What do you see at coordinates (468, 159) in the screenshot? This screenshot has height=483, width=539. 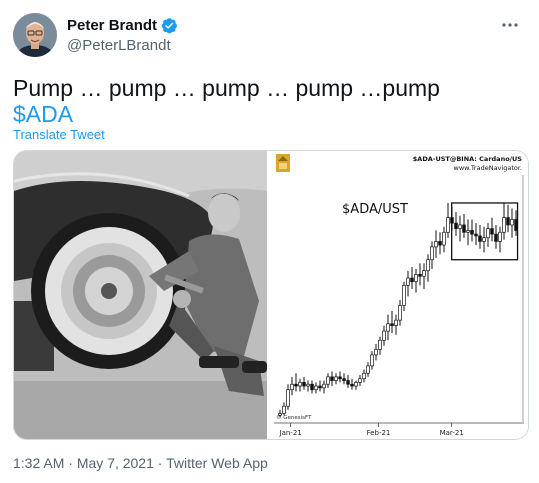 I see `chart-header-symbol: $ADA-UST@BINA: Cardano/US` at bounding box center [468, 159].